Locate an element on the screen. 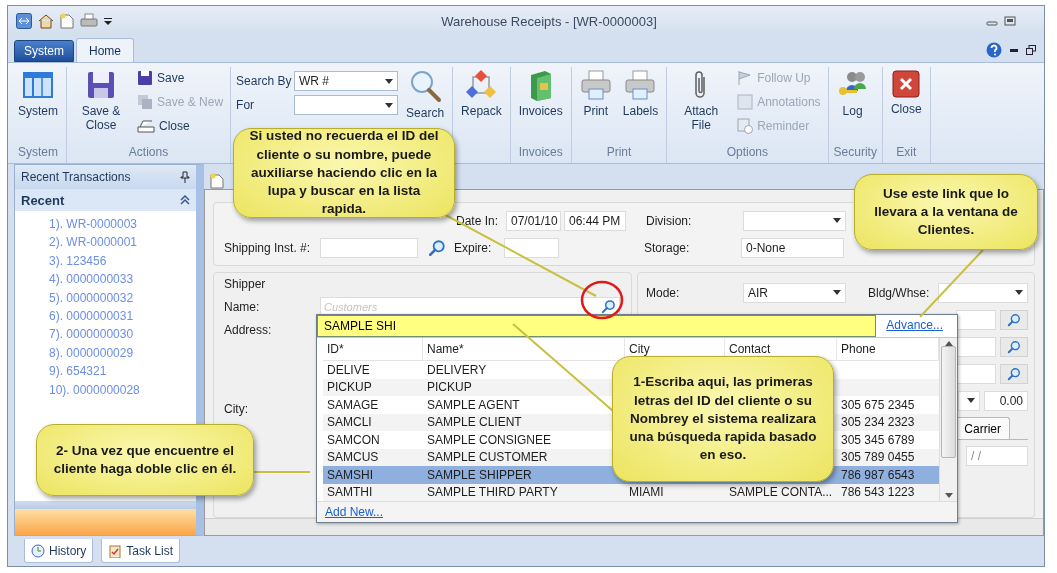 This screenshot has height=573, width=1057. callout-bubble: 2- Una vez que encuentre el cliente haga doble clic en él. is located at coordinates (145, 460).